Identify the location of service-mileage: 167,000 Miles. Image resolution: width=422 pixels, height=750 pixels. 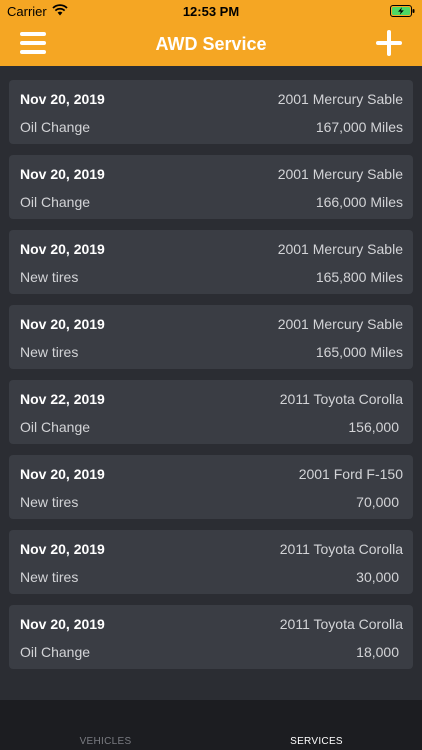
(359, 127).